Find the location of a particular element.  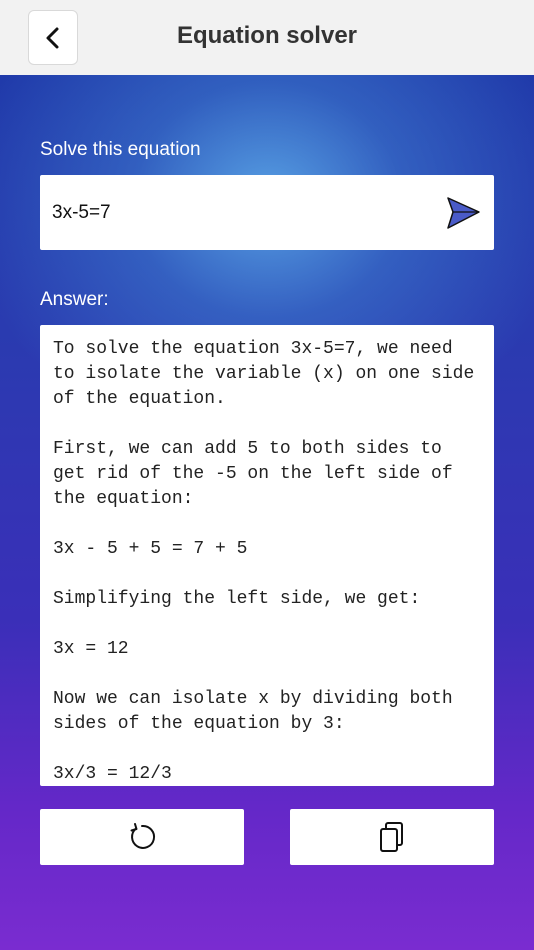

paper-plane-icon is located at coordinates (463, 213).